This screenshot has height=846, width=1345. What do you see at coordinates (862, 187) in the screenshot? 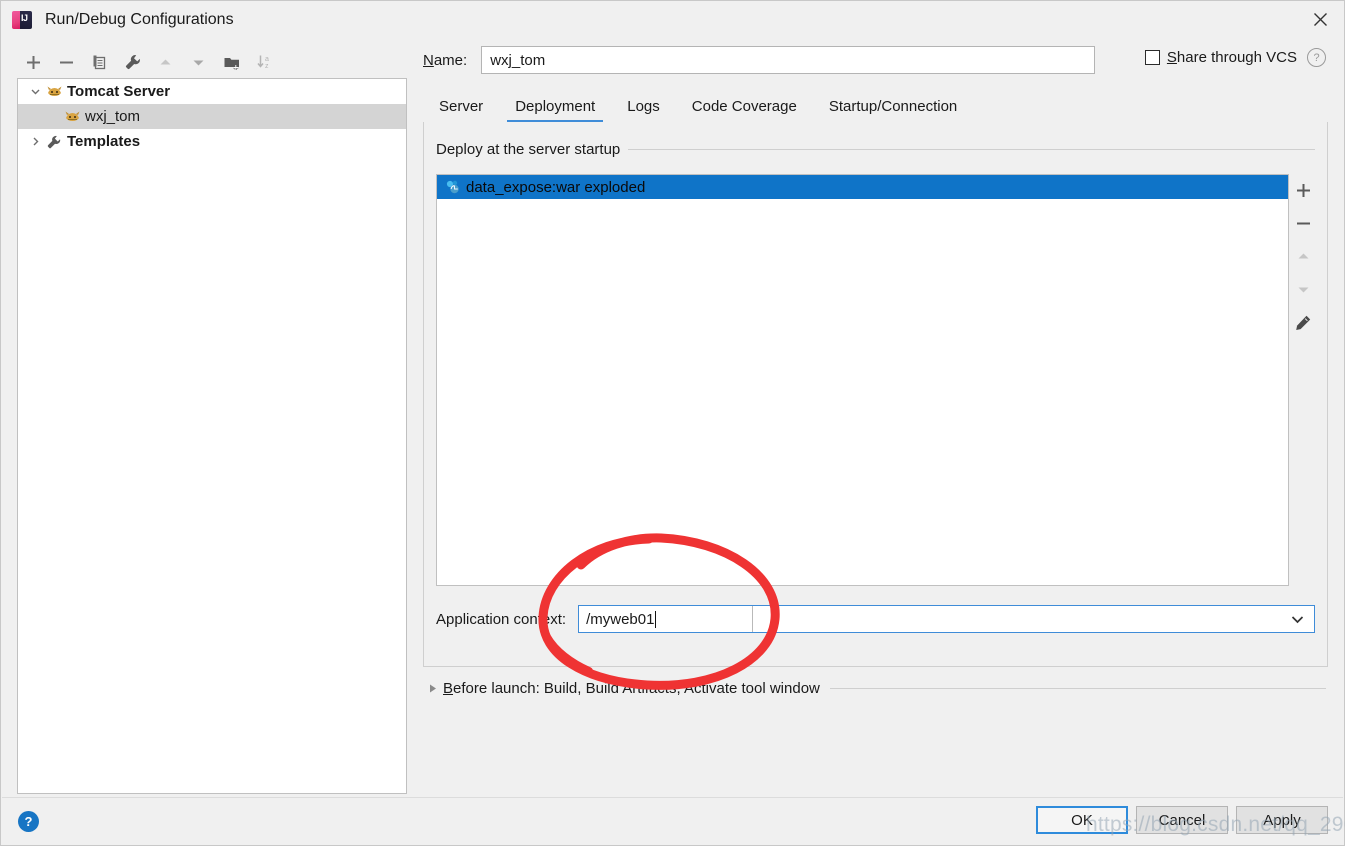
I see `deployment-list-item: data_expose:war exploded` at bounding box center [862, 187].